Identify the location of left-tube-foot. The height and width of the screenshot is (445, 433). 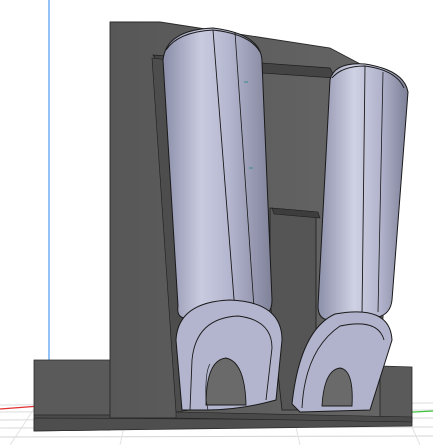
(229, 355).